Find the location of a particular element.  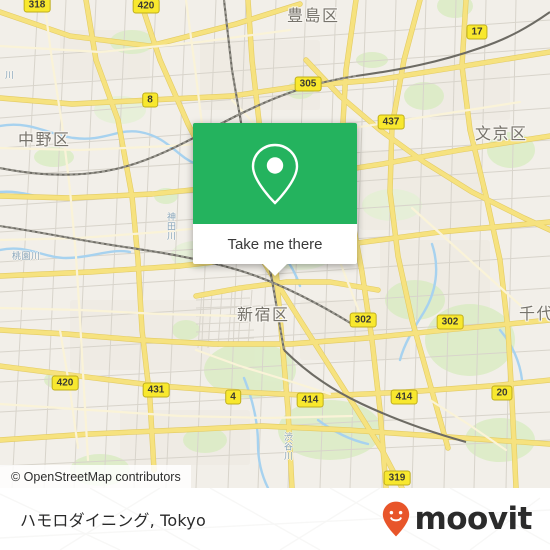

moovit-pin-icon is located at coordinates (396, 519).